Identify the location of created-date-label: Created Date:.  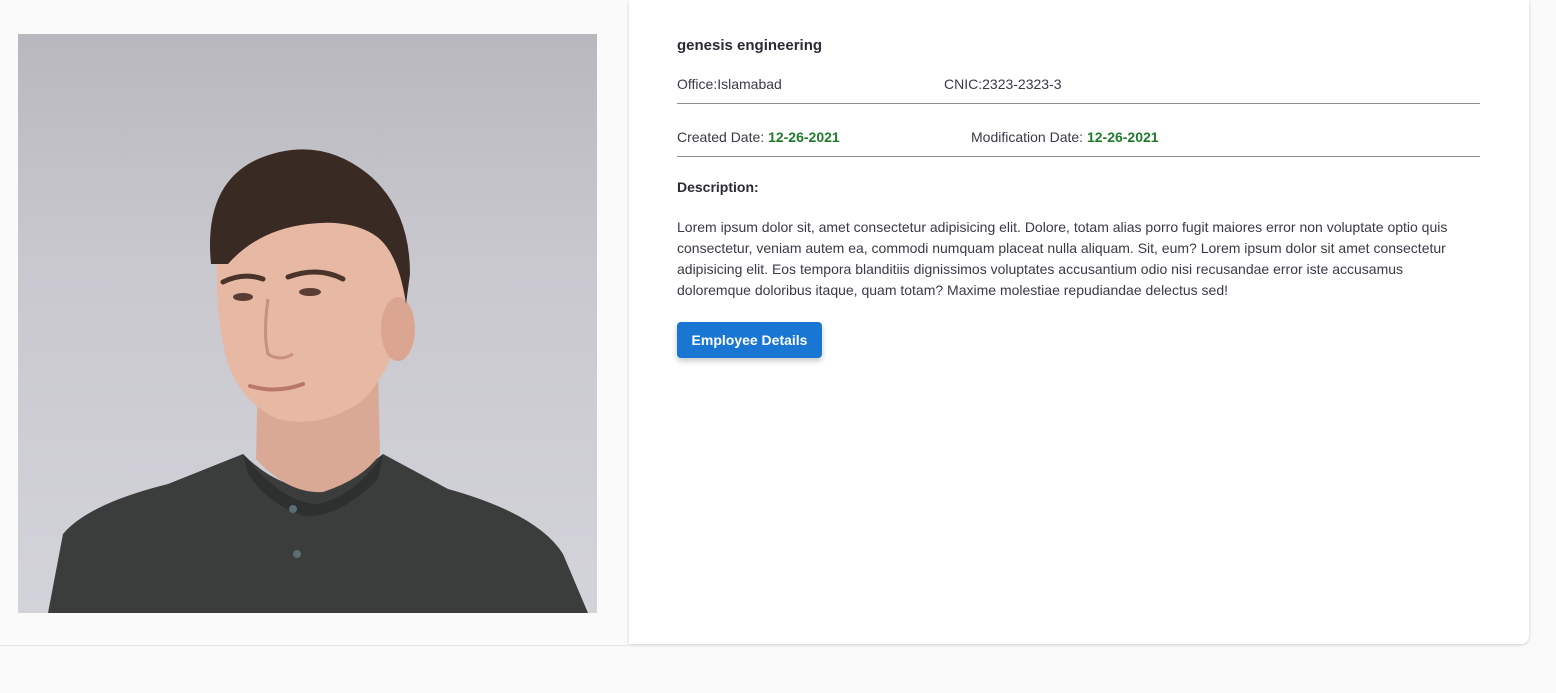
(721, 137).